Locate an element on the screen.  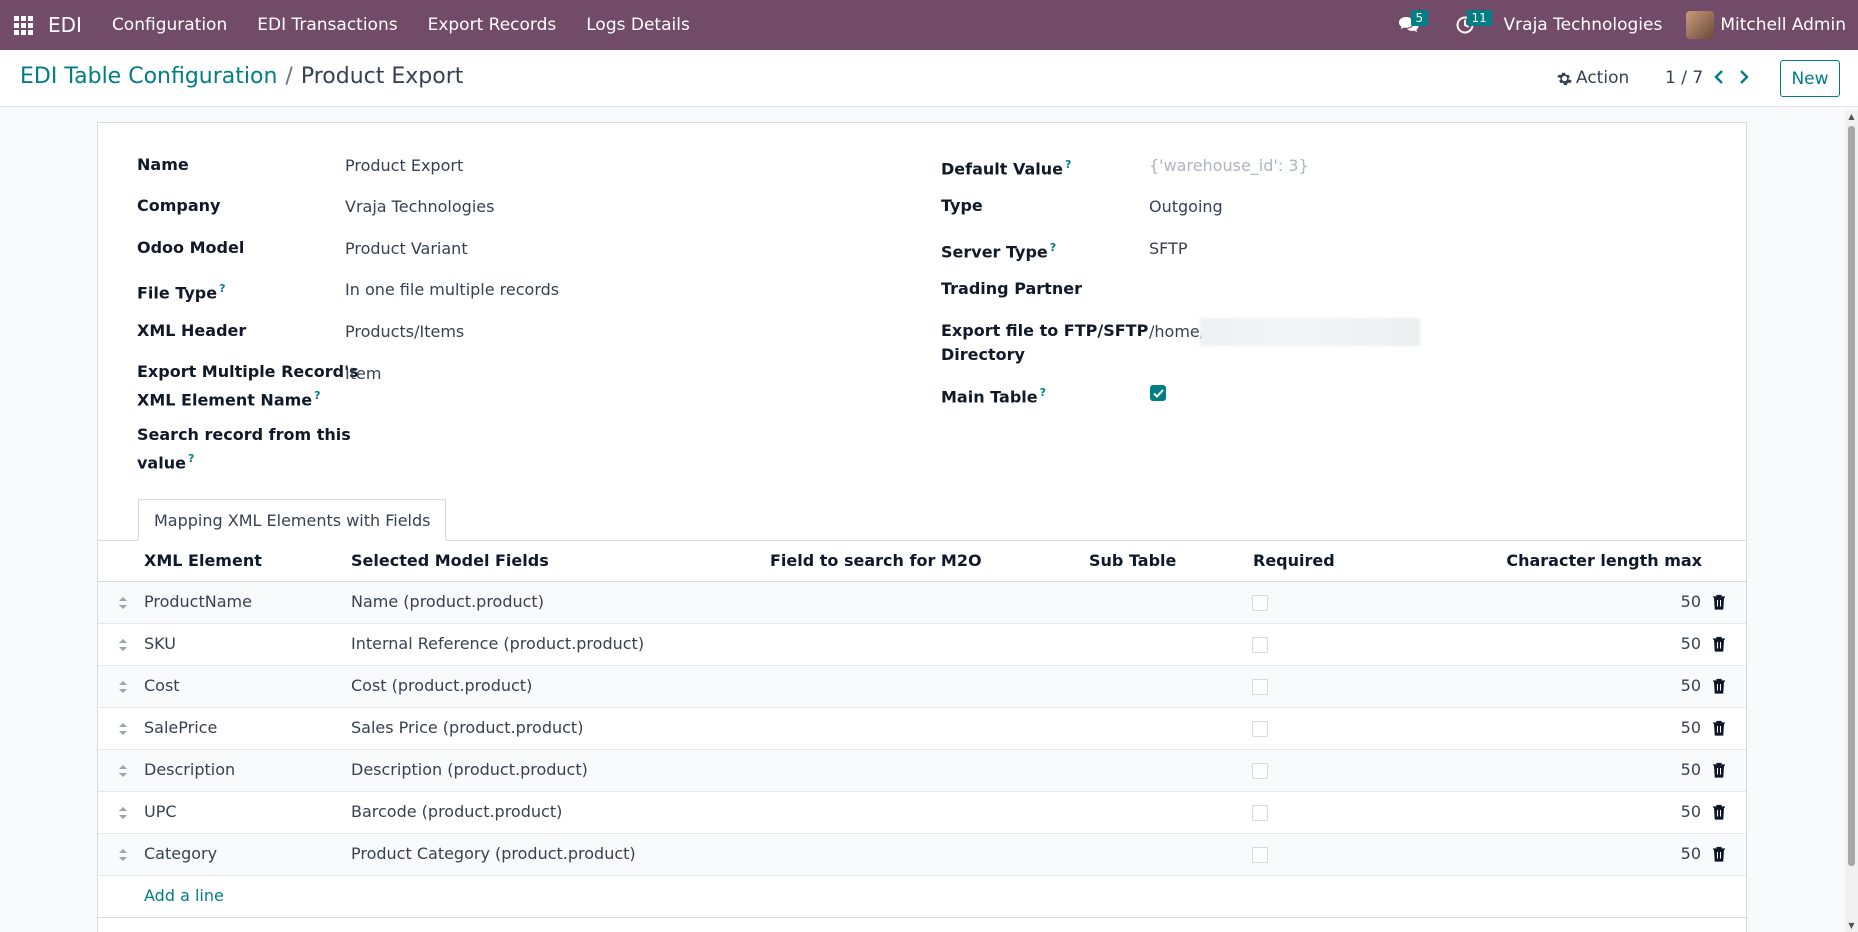
xml-element-cell: UPC is located at coordinates (160, 811).